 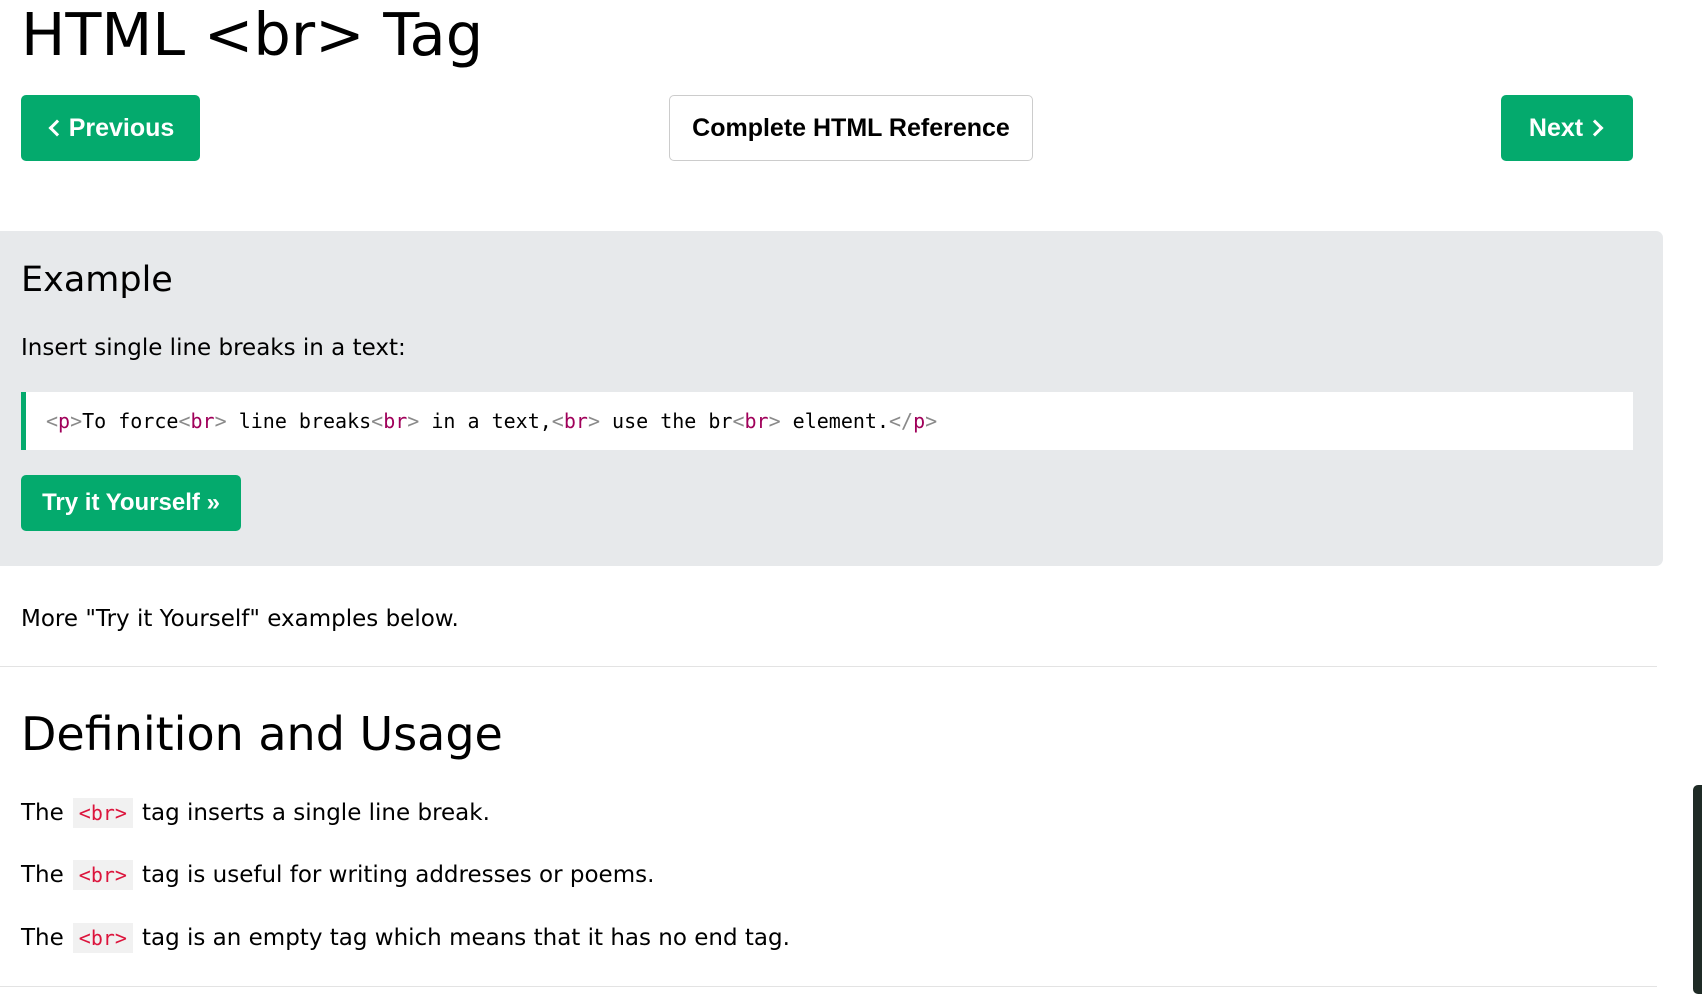 I want to click on complete-html-reference-button: Complete HTML Reference, so click(x=851, y=128).